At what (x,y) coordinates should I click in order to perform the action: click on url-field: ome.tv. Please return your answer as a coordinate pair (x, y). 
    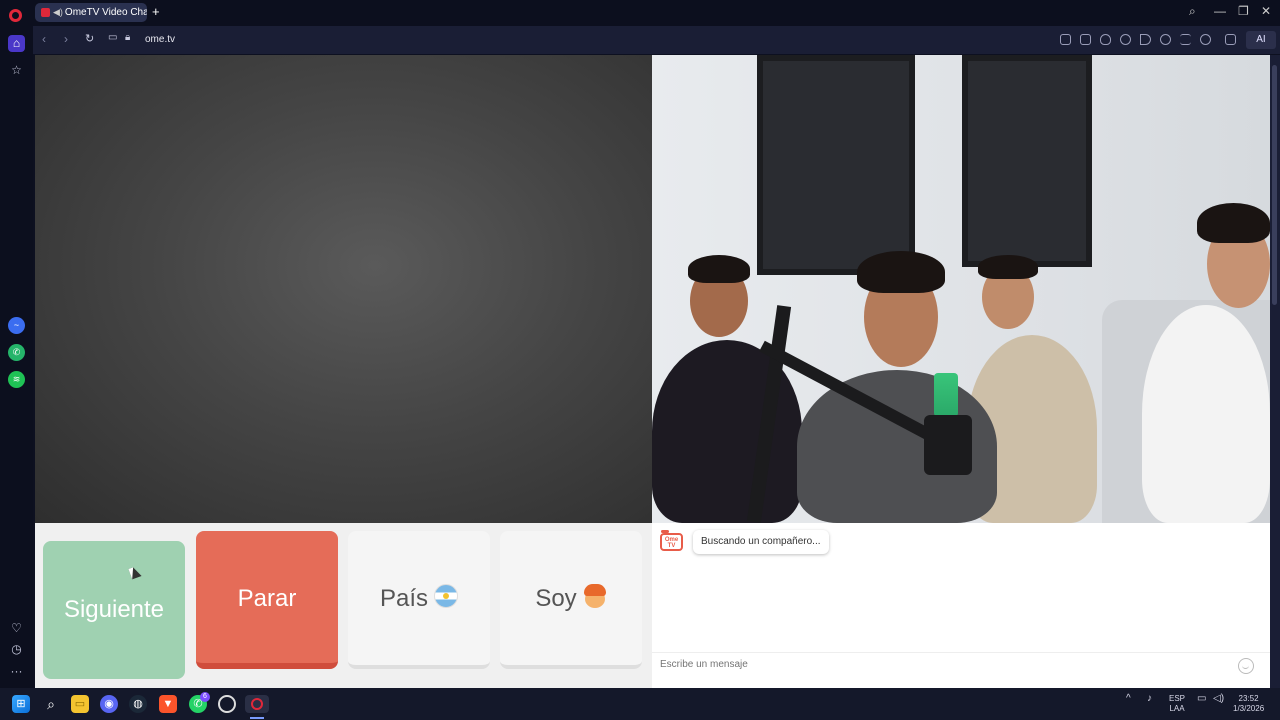
    Looking at the image, I should click on (160, 39).